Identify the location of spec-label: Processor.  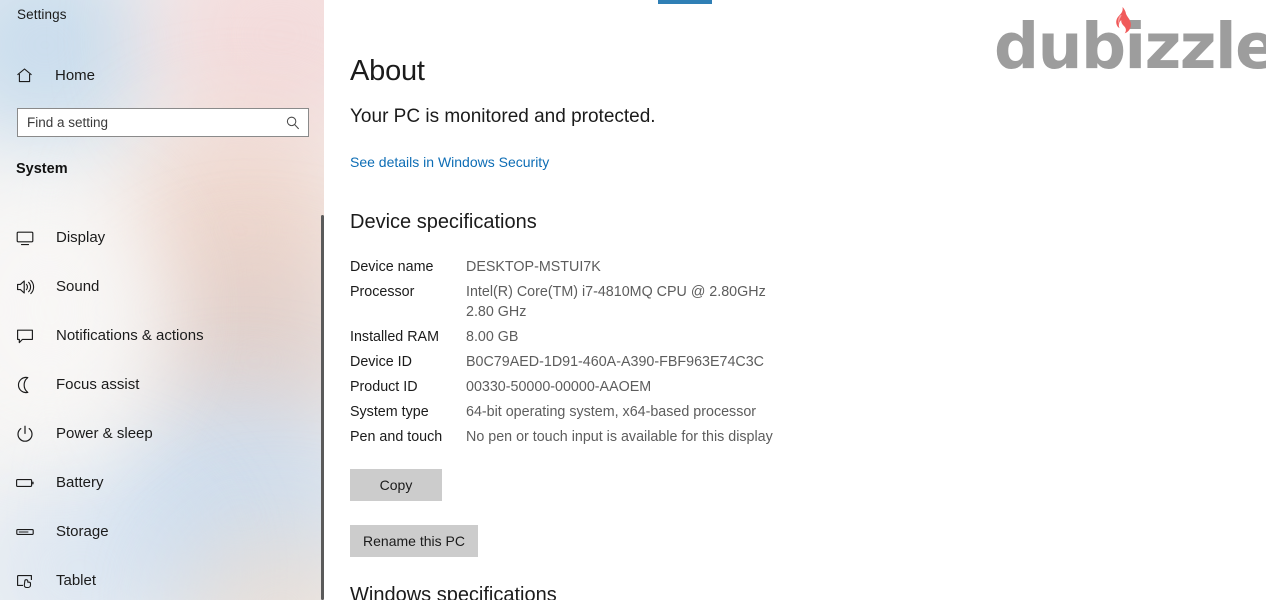
(382, 292).